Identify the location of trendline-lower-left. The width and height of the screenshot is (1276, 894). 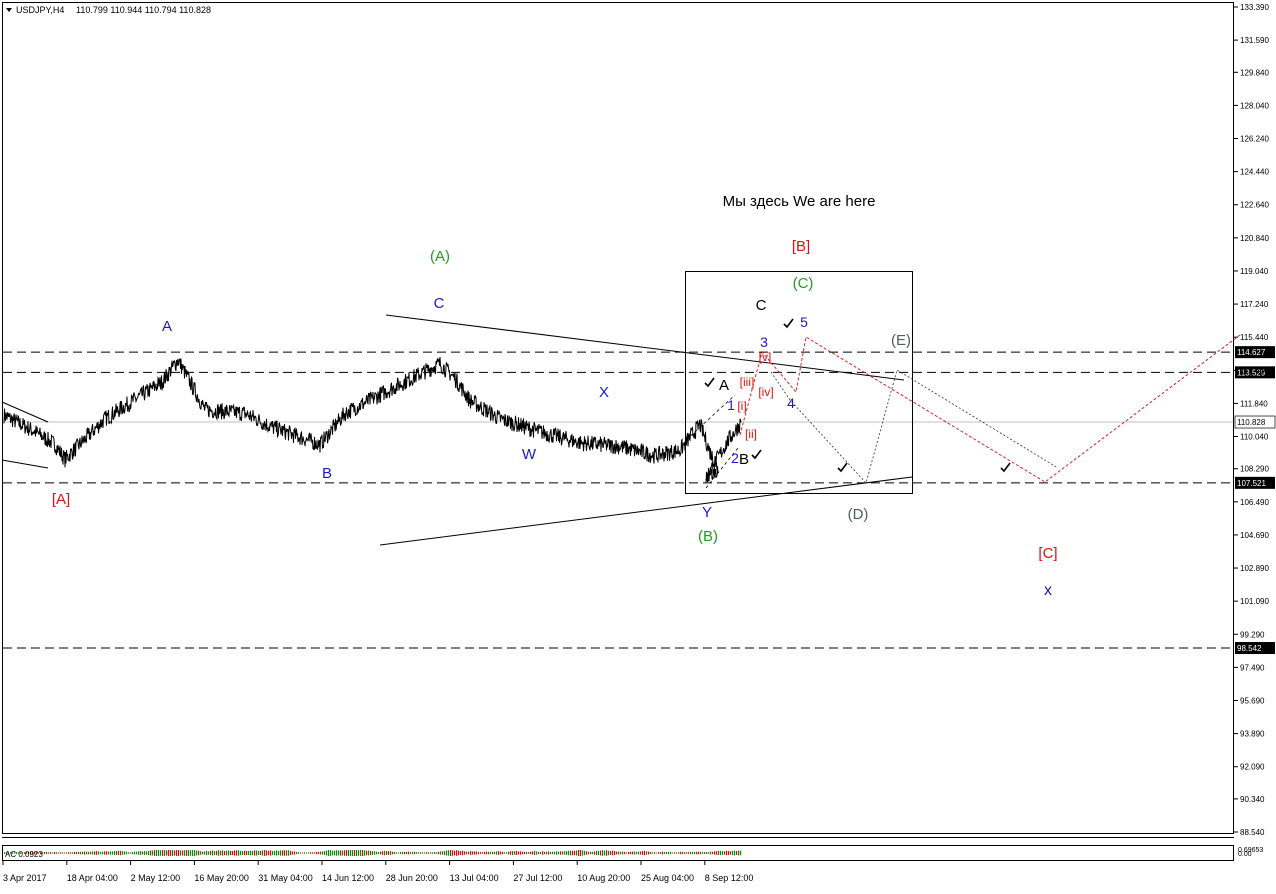
(25, 464).